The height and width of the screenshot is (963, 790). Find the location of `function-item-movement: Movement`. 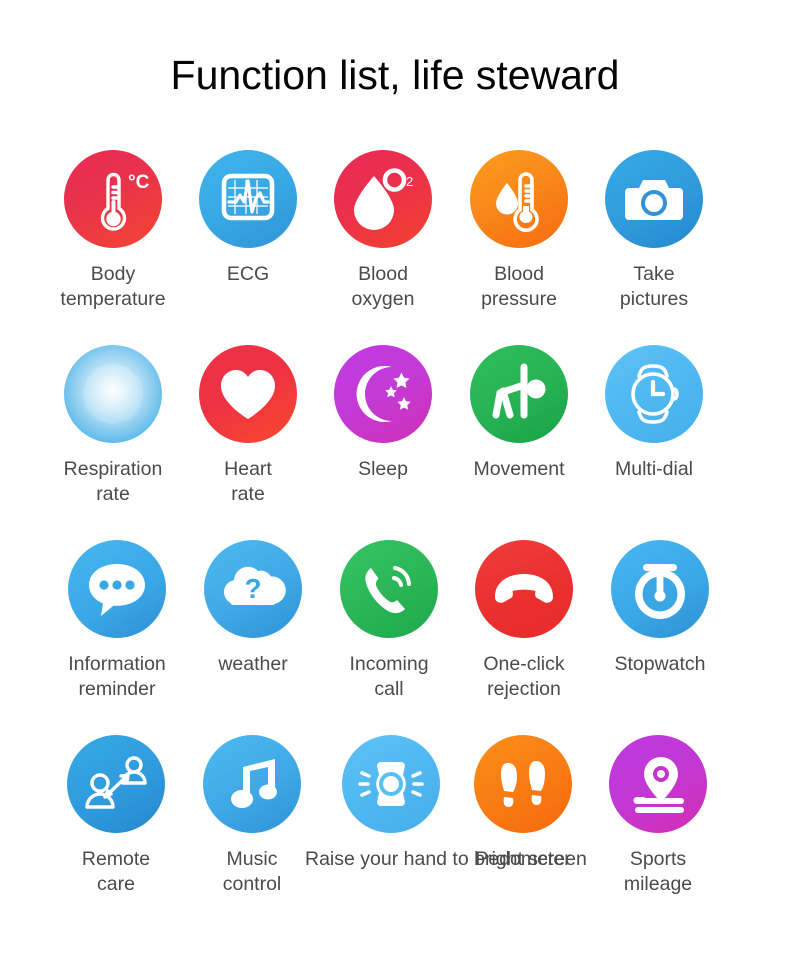

function-item-movement: Movement is located at coordinates (519, 413).